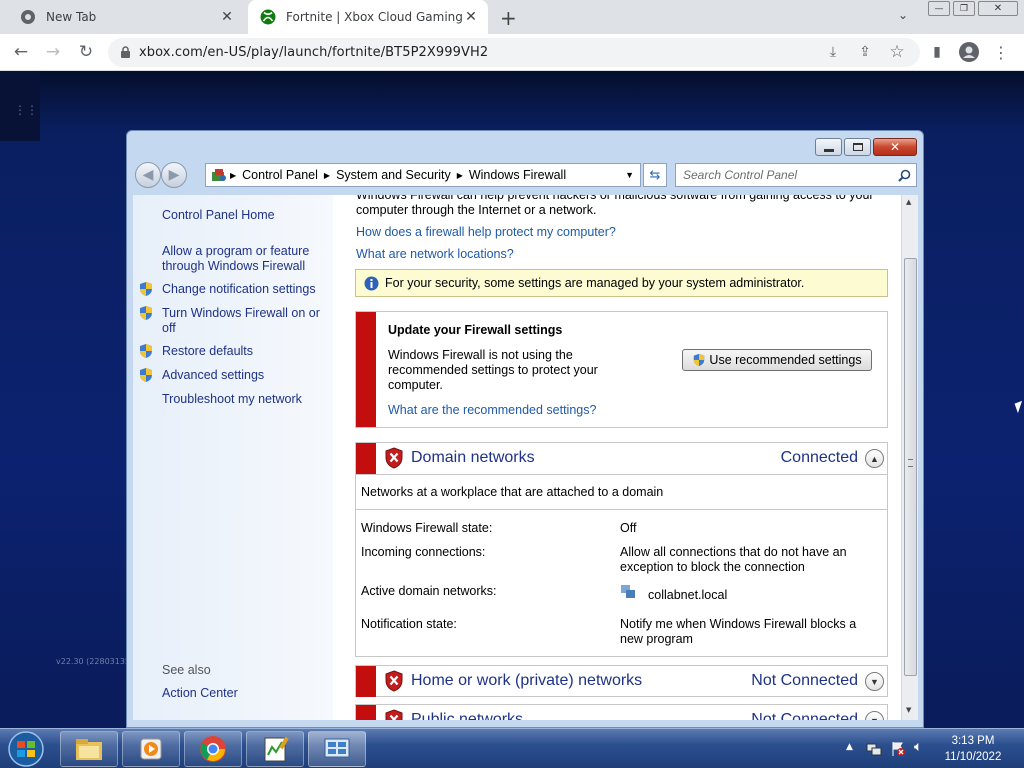  What do you see at coordinates (151, 749) in the screenshot?
I see `taskbar-media-player` at bounding box center [151, 749].